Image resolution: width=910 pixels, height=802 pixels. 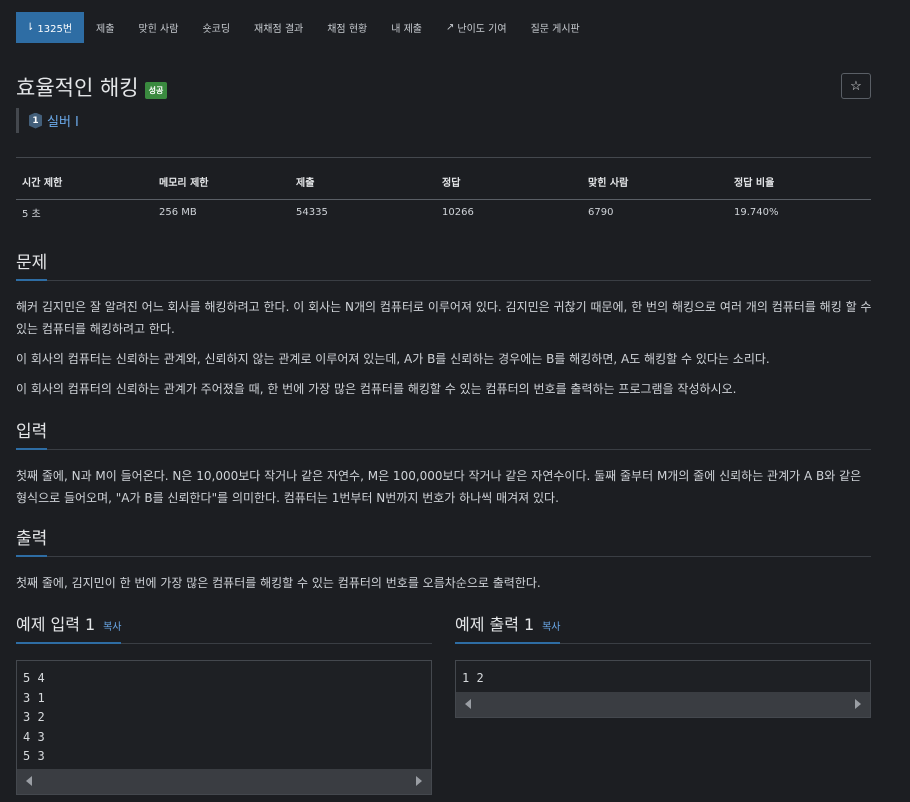 I want to click on favorite-star-button: ☆, so click(x=856, y=86).